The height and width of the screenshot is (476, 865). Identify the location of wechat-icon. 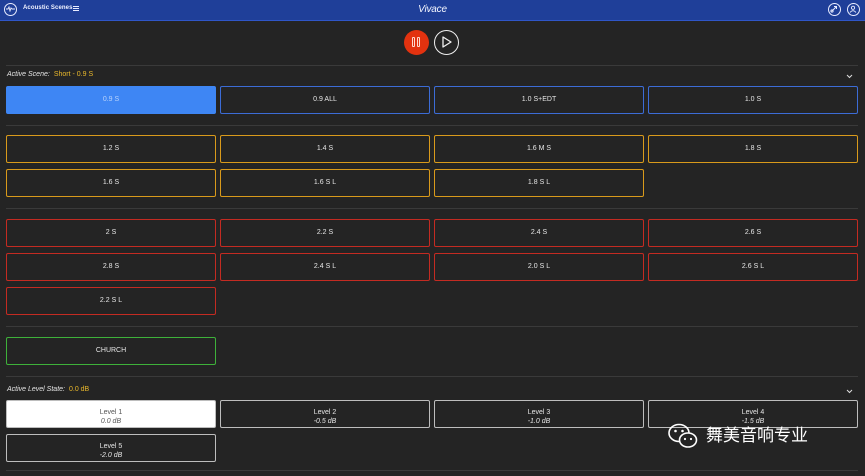
(683, 435).